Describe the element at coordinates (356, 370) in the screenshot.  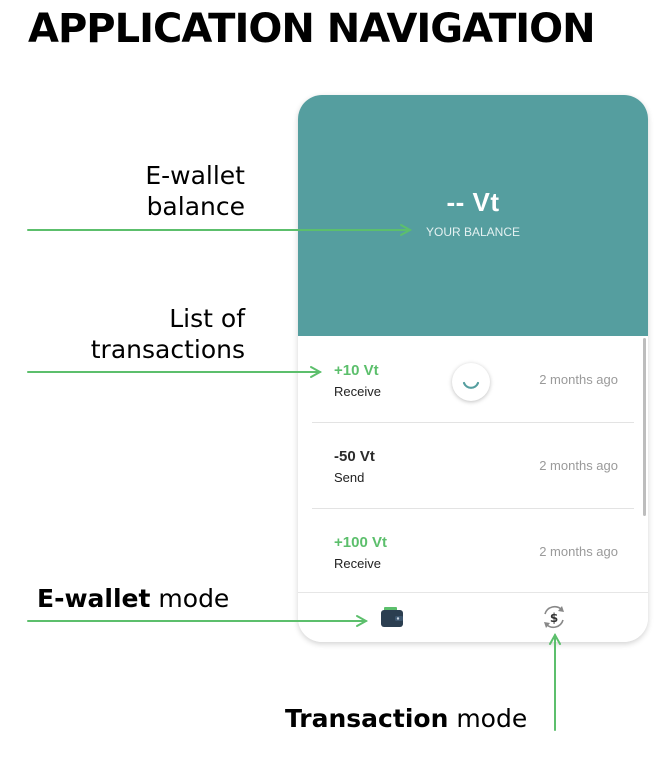
I see `transaction-amount: +10 Vt` at that location.